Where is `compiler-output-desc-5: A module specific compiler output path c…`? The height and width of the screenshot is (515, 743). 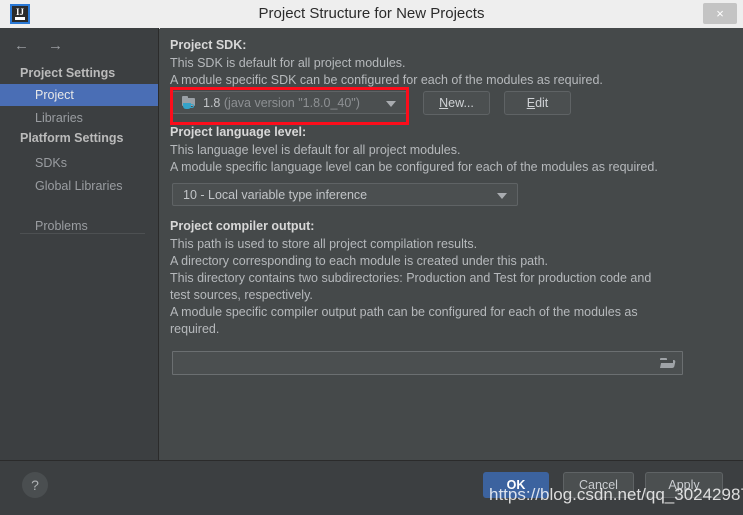
compiler-output-desc-5: A module specific compiler output path c… is located at coordinates (404, 312).